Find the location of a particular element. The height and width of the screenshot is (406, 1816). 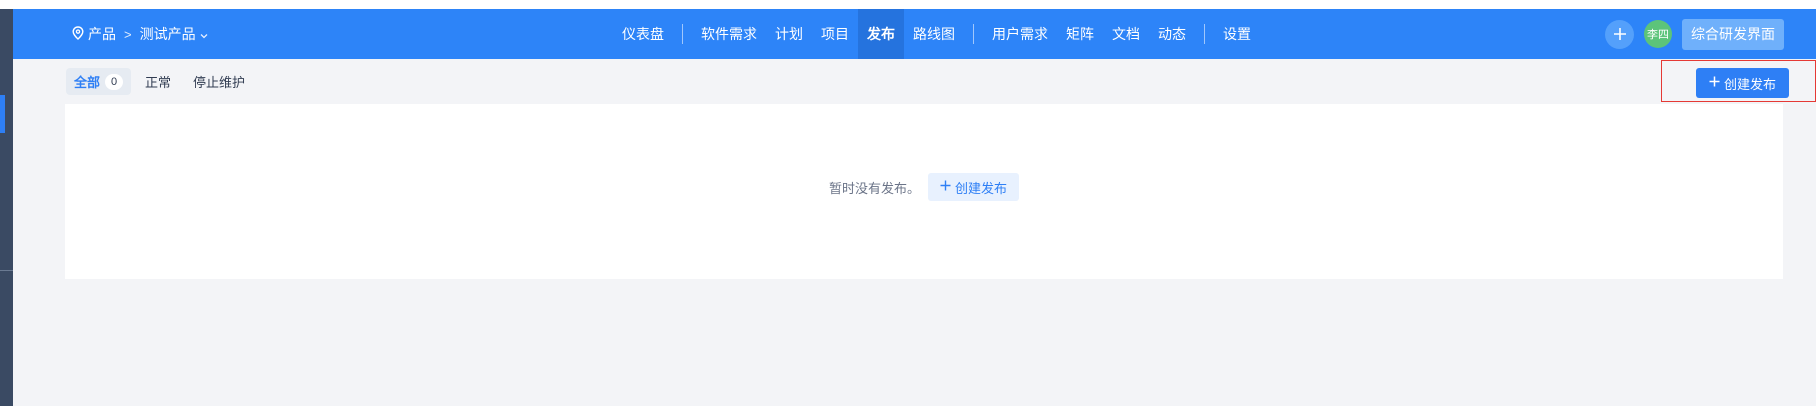

empty-create-release-label: 创建发布 is located at coordinates (981, 188).